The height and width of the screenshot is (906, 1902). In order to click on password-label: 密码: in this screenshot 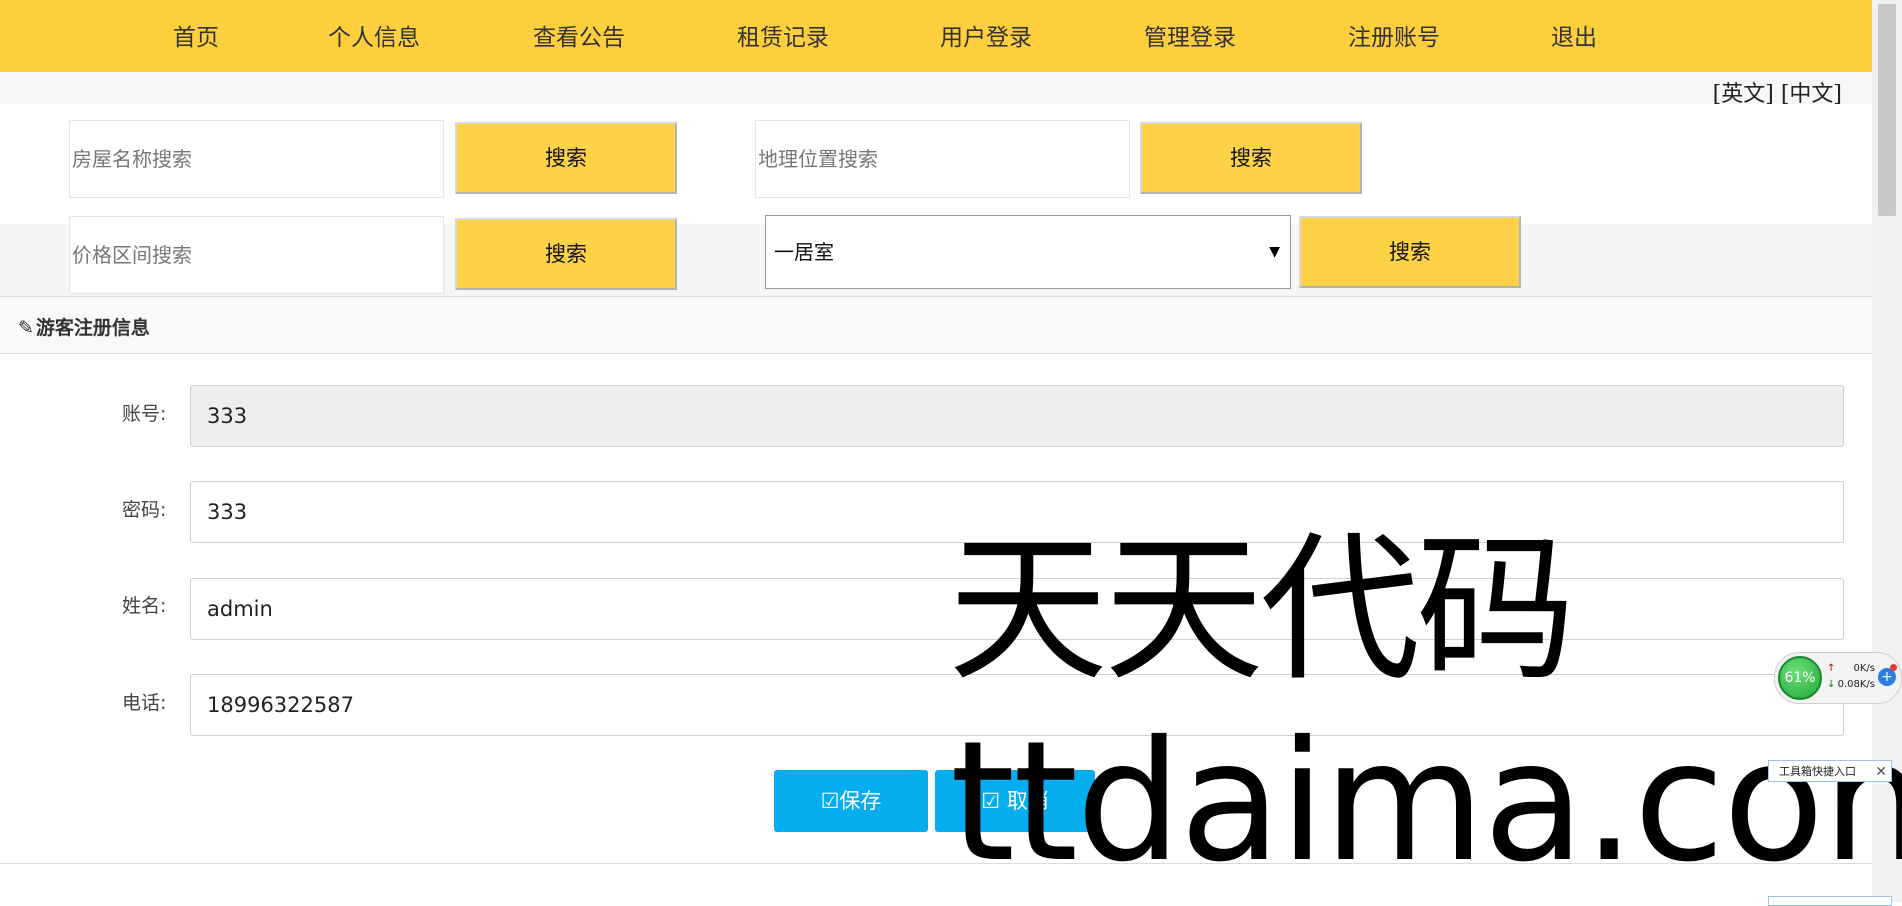, I will do `click(144, 510)`.